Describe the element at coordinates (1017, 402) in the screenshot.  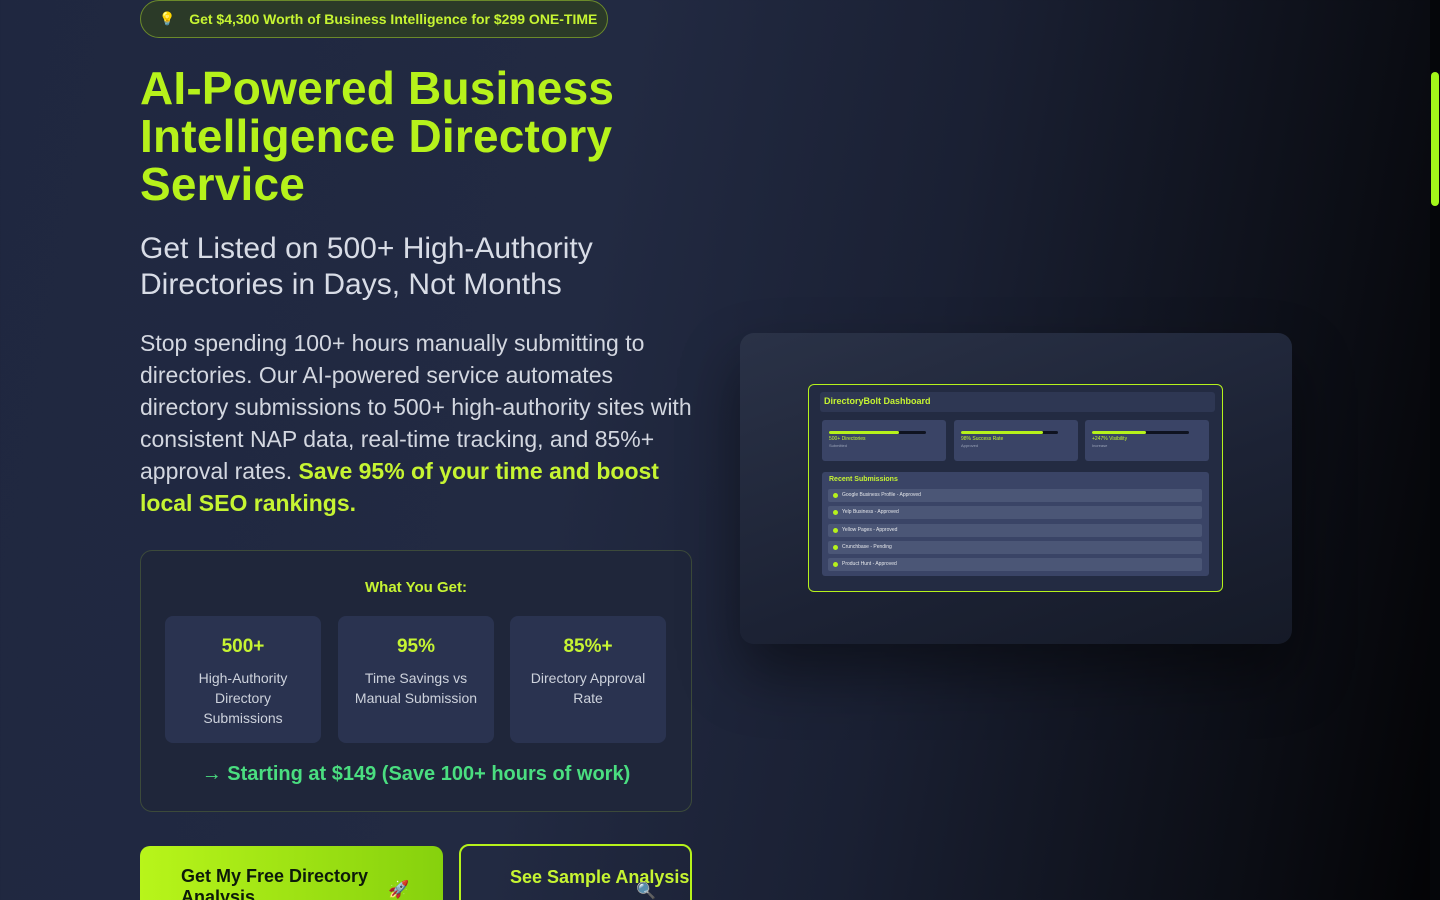
I see `dashboard-title: DirectoryBolt Dashboard` at that location.